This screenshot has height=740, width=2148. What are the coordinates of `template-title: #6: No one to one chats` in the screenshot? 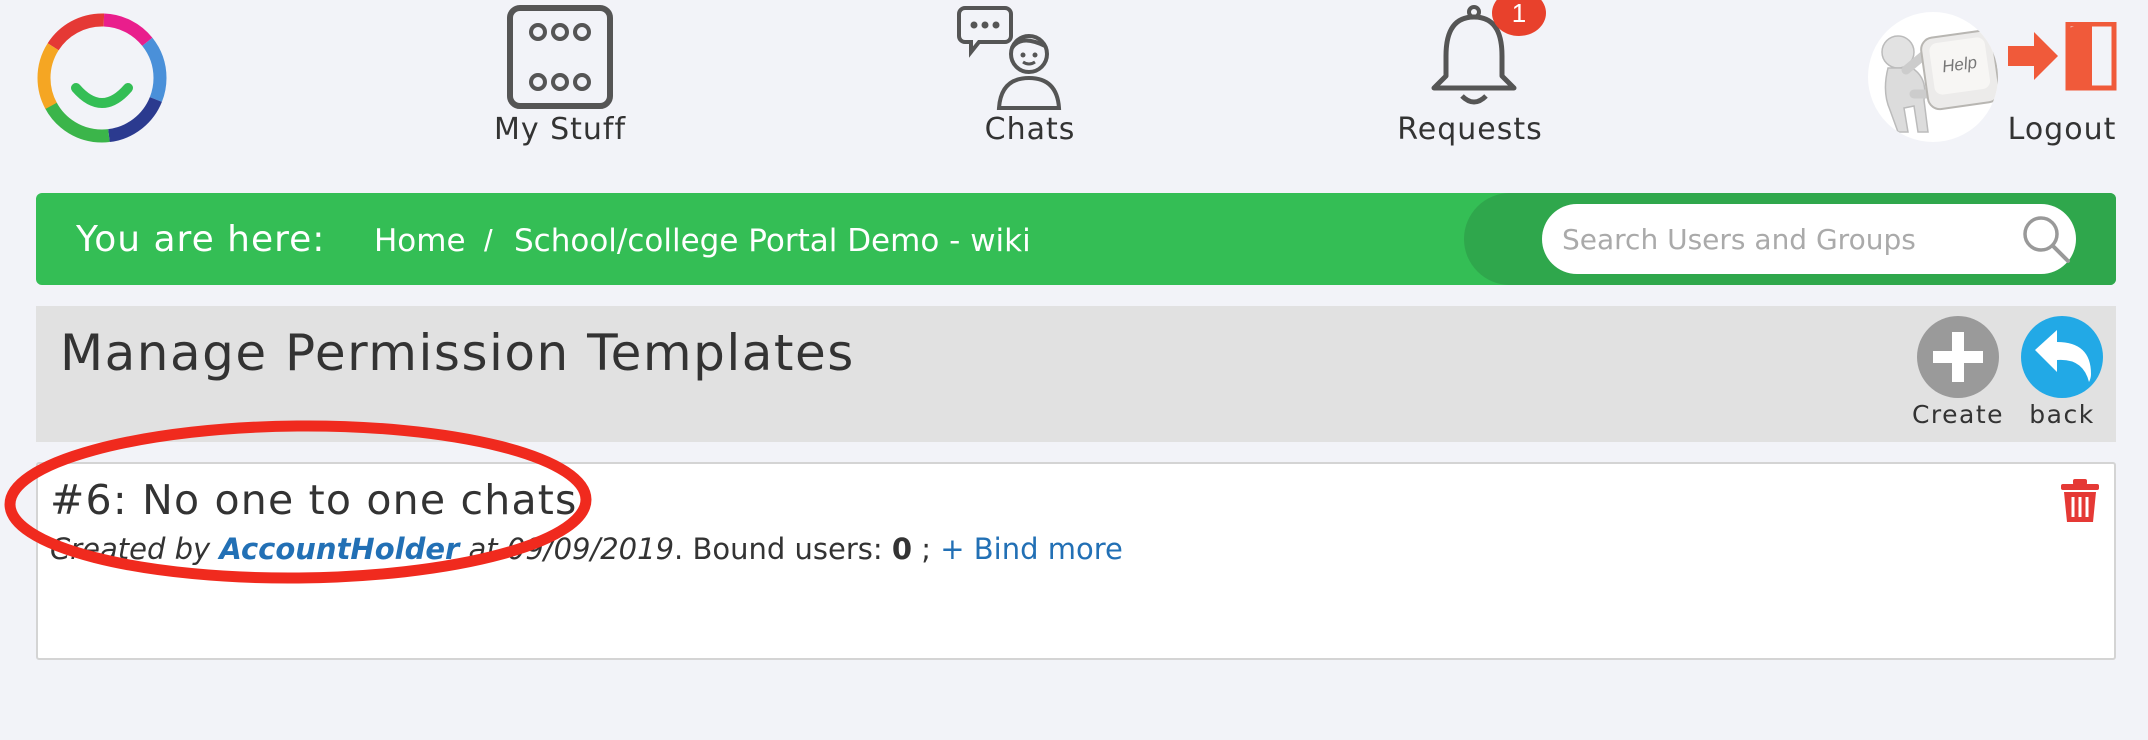 It's located at (314, 500).